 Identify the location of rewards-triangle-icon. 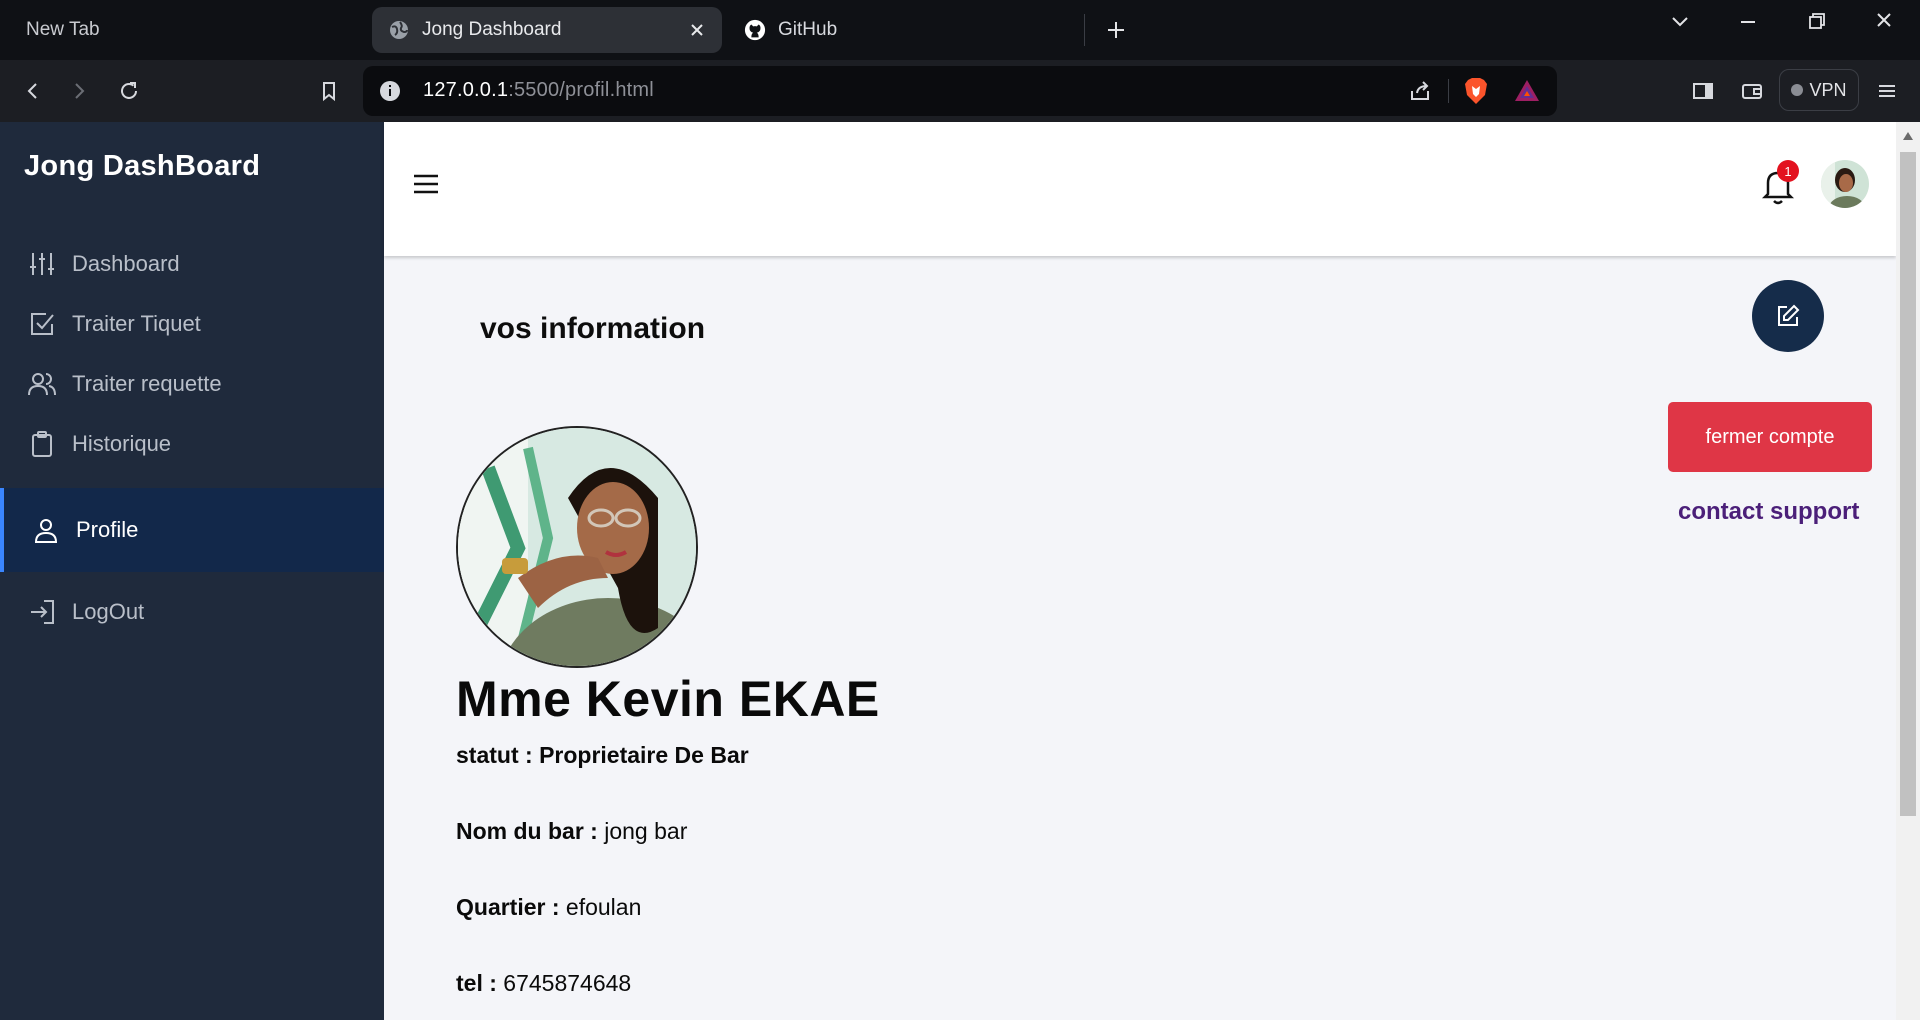
(1527, 91).